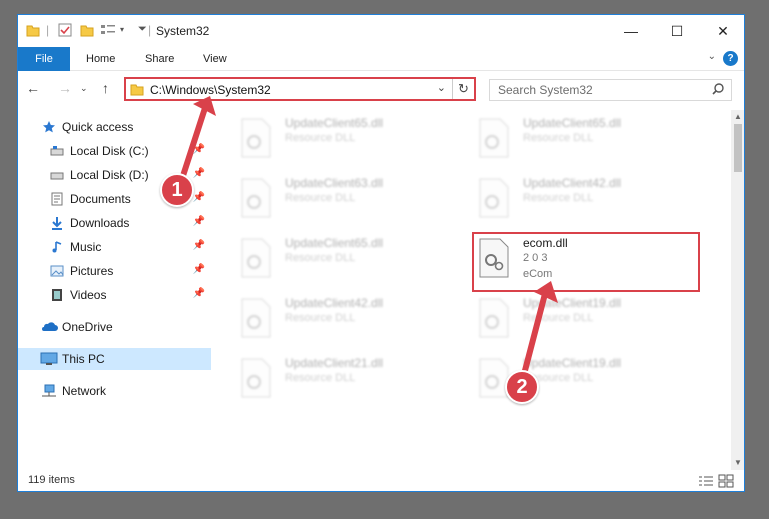  What do you see at coordinates (65, 30) in the screenshot?
I see `properties-icon` at bounding box center [65, 30].